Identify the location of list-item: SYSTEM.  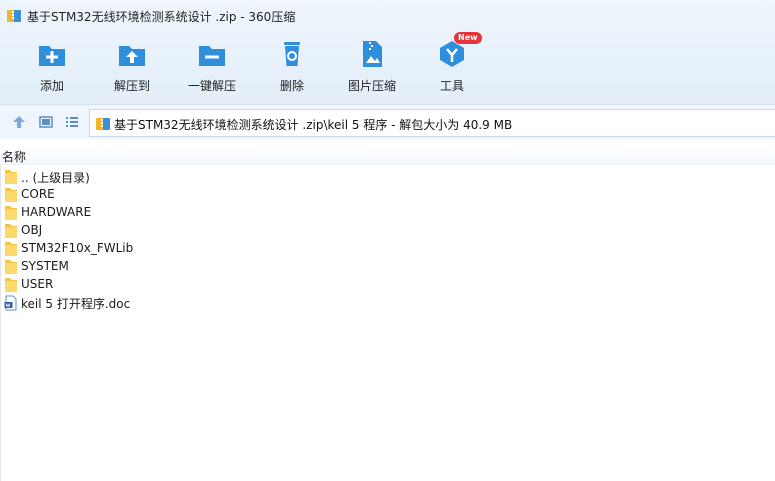
(387, 267).